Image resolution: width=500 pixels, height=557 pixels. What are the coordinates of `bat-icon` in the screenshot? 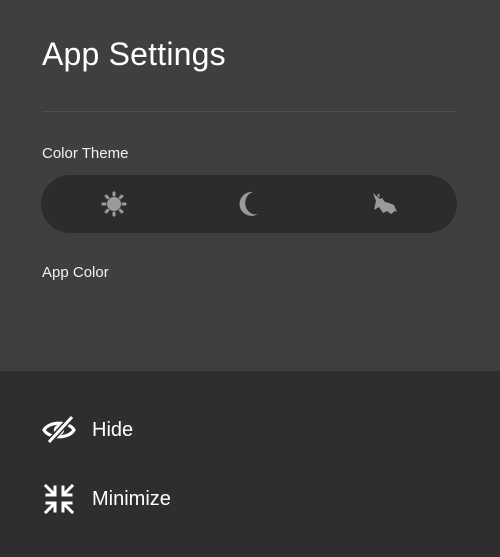 It's located at (384, 204).